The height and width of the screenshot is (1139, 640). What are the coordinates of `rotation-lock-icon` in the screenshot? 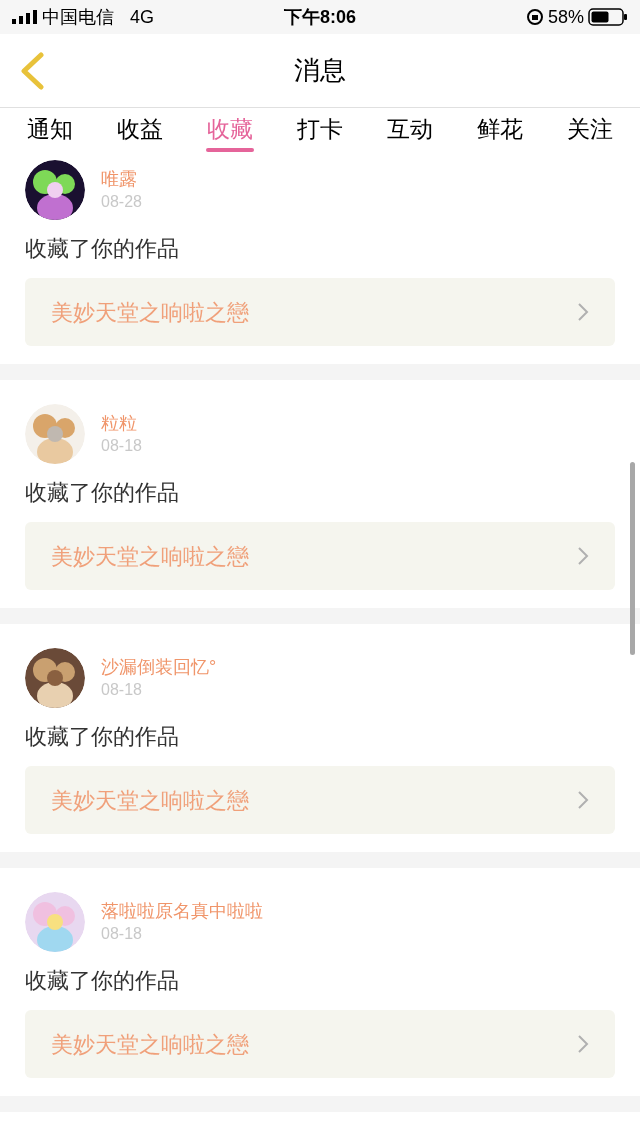 It's located at (534, 17).